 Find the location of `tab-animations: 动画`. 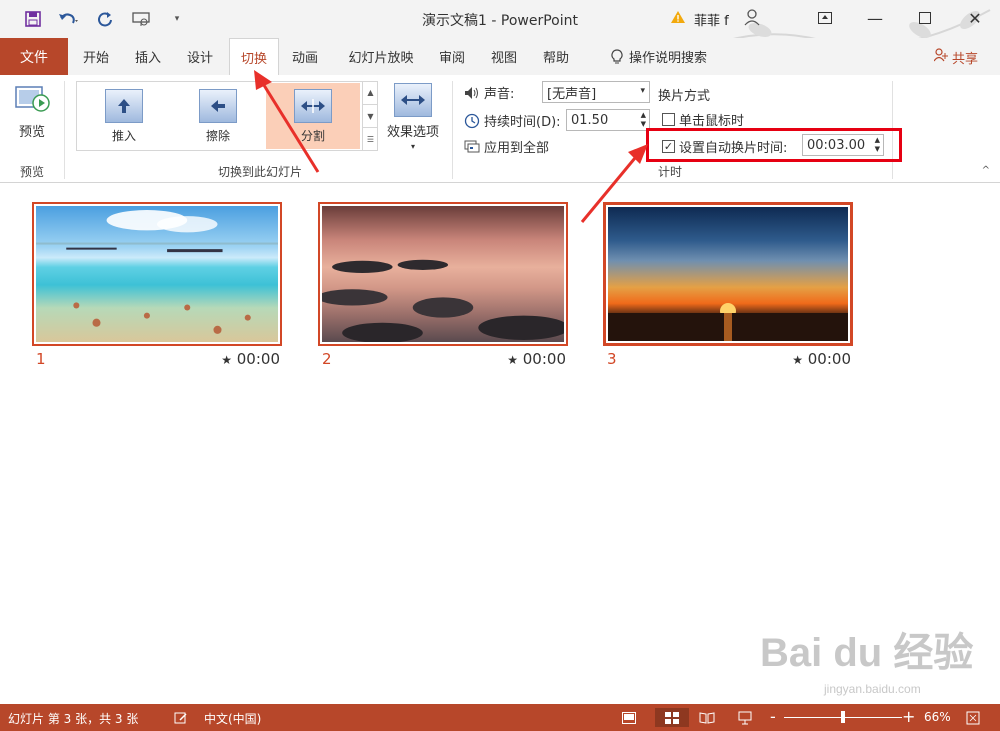

tab-animations: 动画 is located at coordinates (305, 56).